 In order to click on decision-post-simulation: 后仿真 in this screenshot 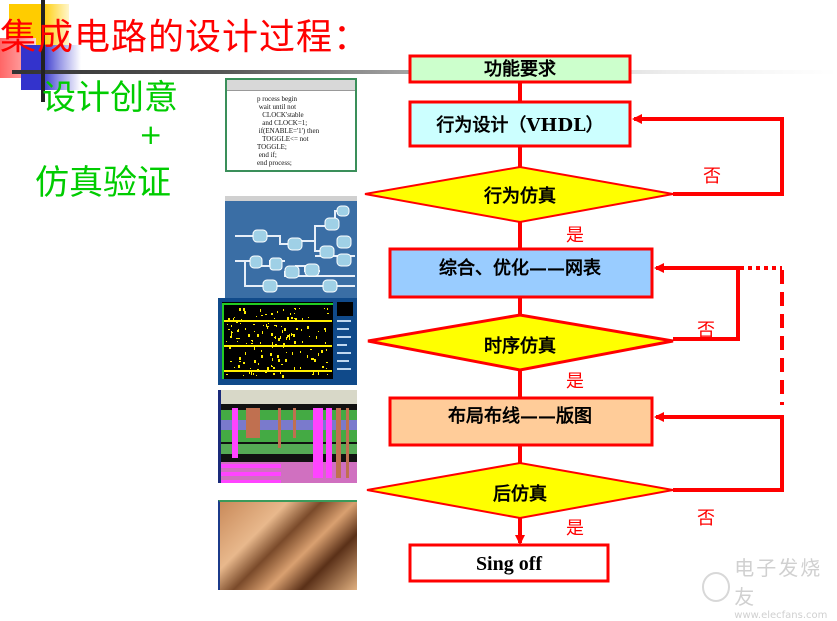, I will do `click(520, 490)`.